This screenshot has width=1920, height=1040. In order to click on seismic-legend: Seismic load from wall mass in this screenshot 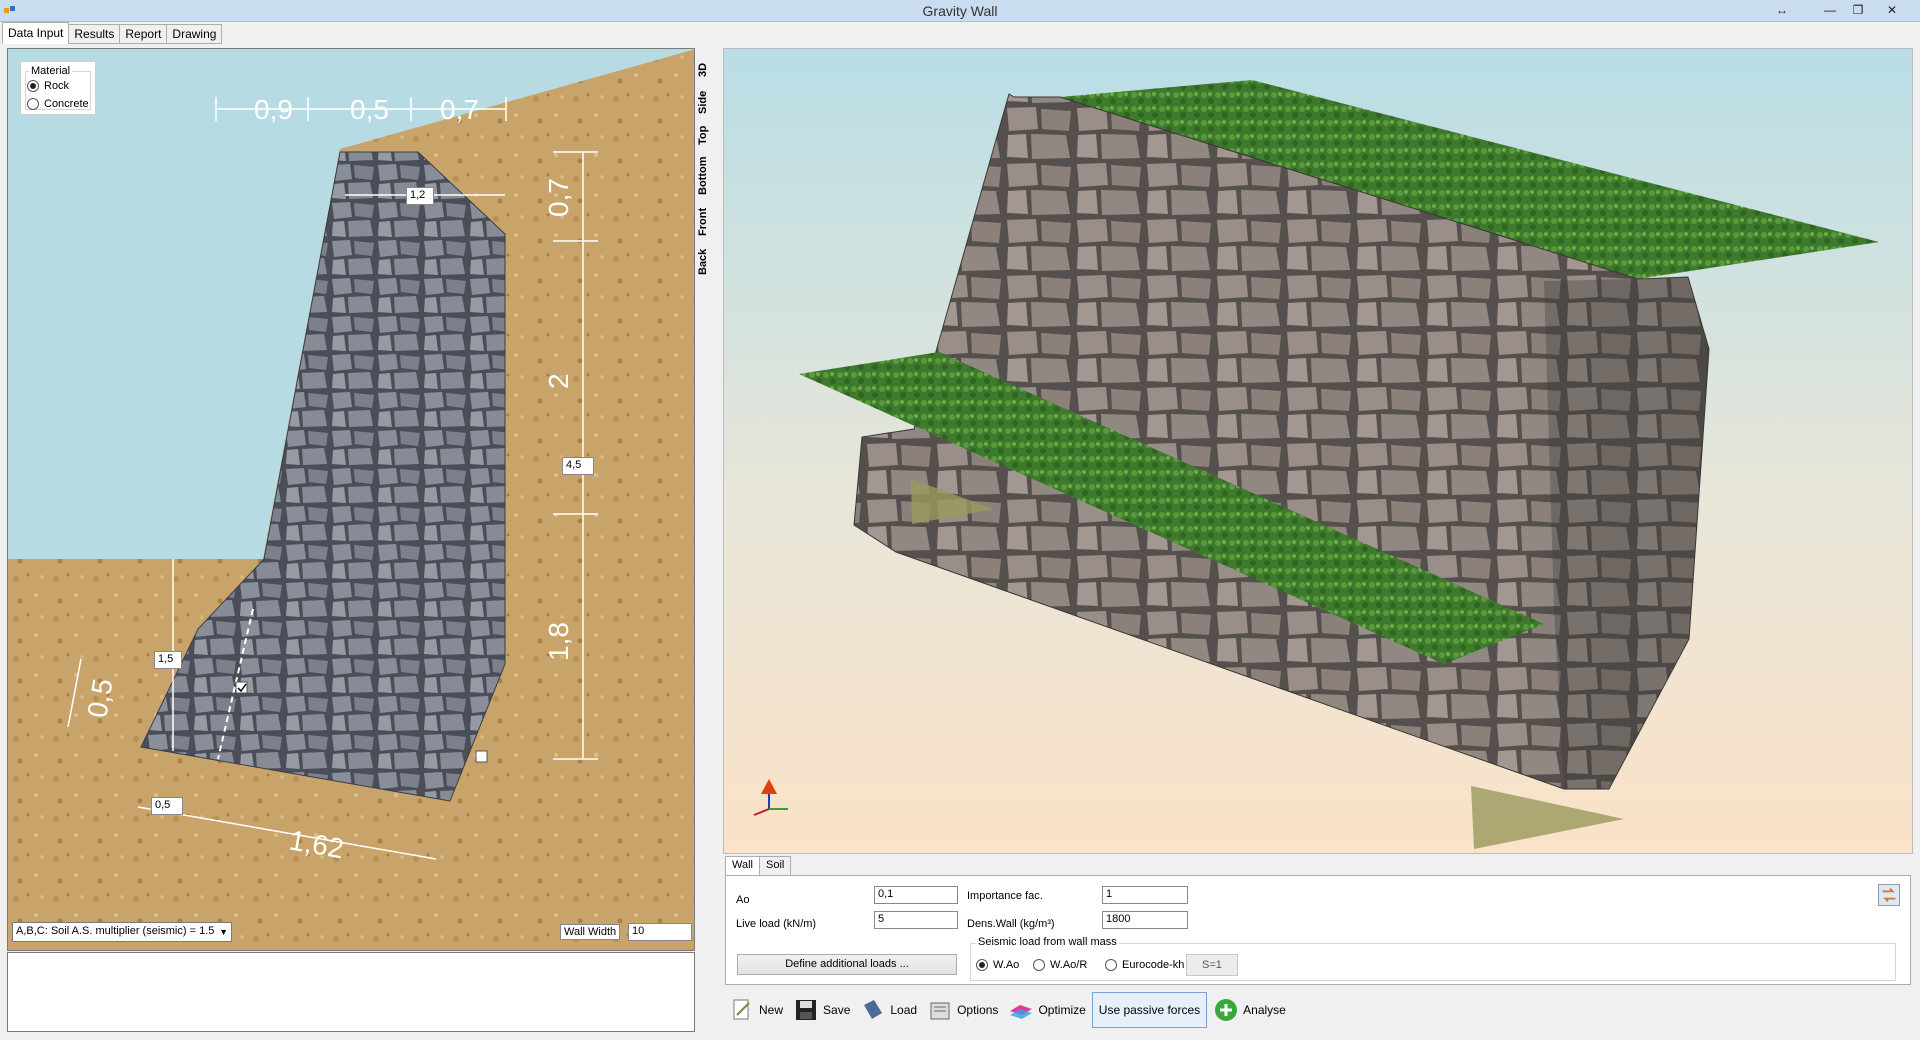, I will do `click(1047, 942)`.